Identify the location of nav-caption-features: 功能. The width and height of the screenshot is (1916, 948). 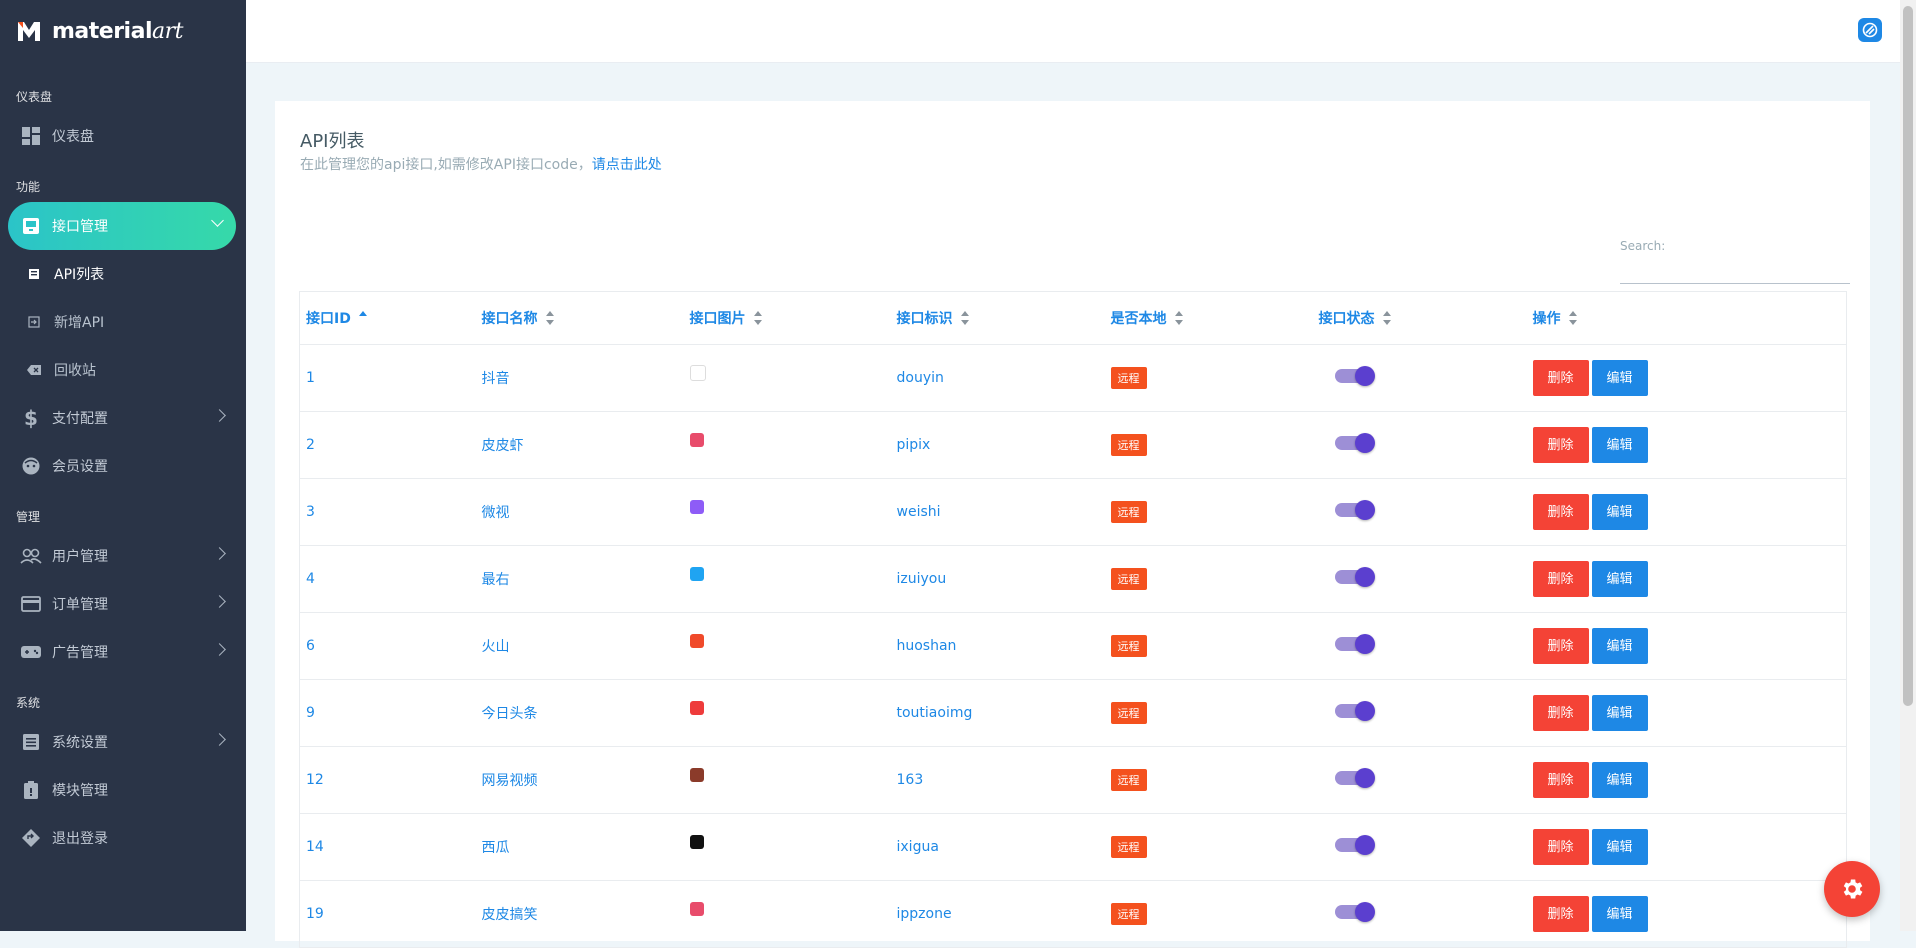
(28, 187).